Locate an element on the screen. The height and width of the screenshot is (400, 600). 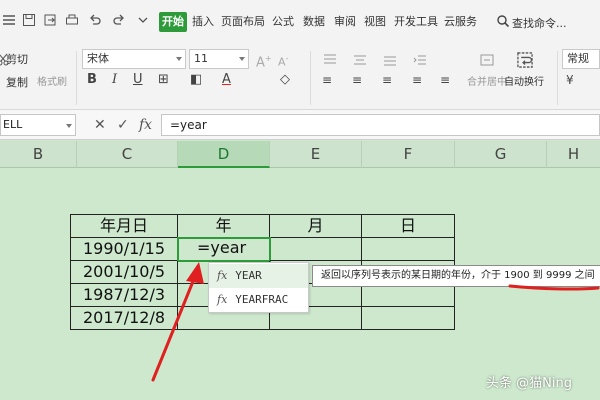
print-icon is located at coordinates (72, 20).